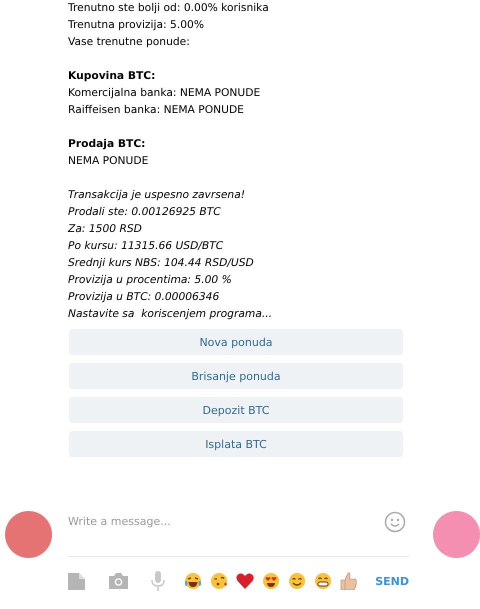 The image size is (480, 609). What do you see at coordinates (236, 342) in the screenshot?
I see `keyboard-button: Nova ponuda` at bounding box center [236, 342].